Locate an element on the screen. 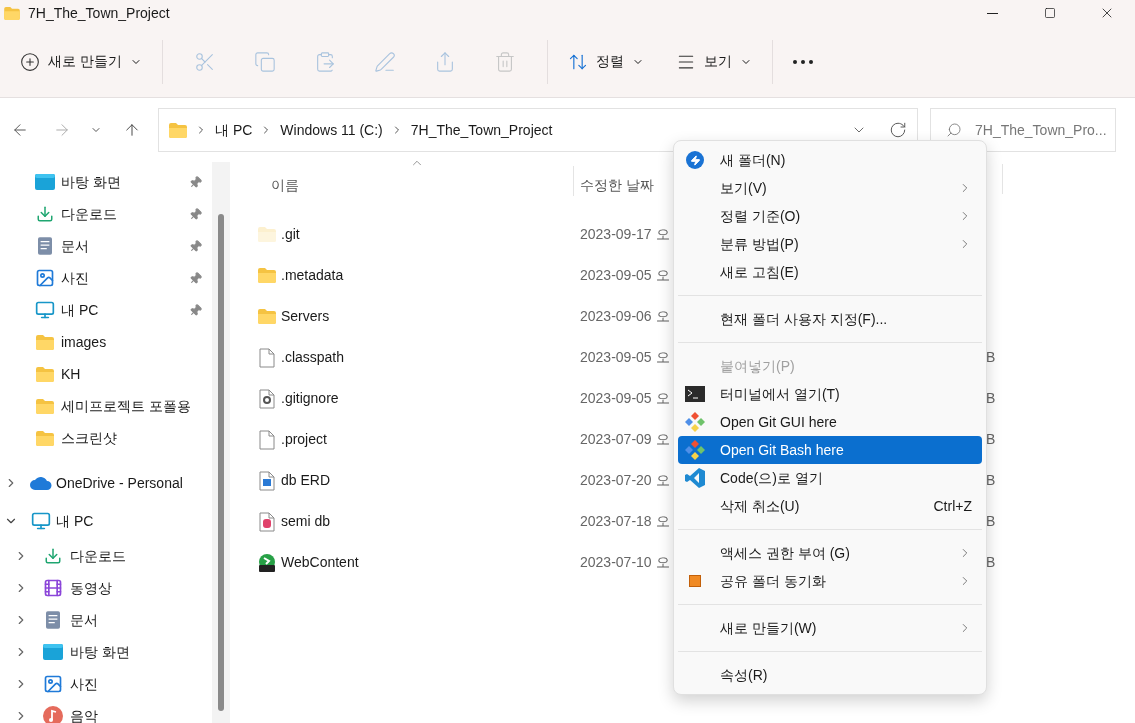 The height and width of the screenshot is (723, 1135). cut-icon is located at coordinates (204, 61).